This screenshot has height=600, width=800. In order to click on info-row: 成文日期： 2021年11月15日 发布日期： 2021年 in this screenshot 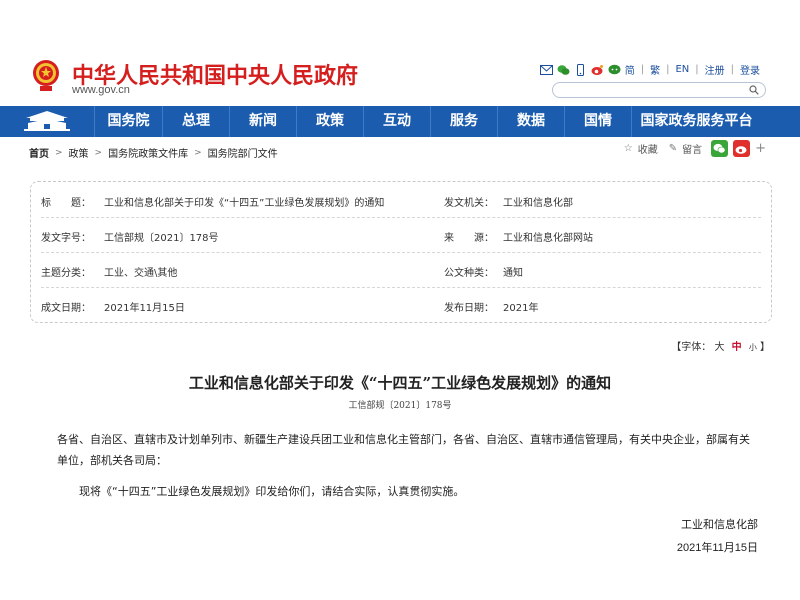, I will do `click(401, 304)`.